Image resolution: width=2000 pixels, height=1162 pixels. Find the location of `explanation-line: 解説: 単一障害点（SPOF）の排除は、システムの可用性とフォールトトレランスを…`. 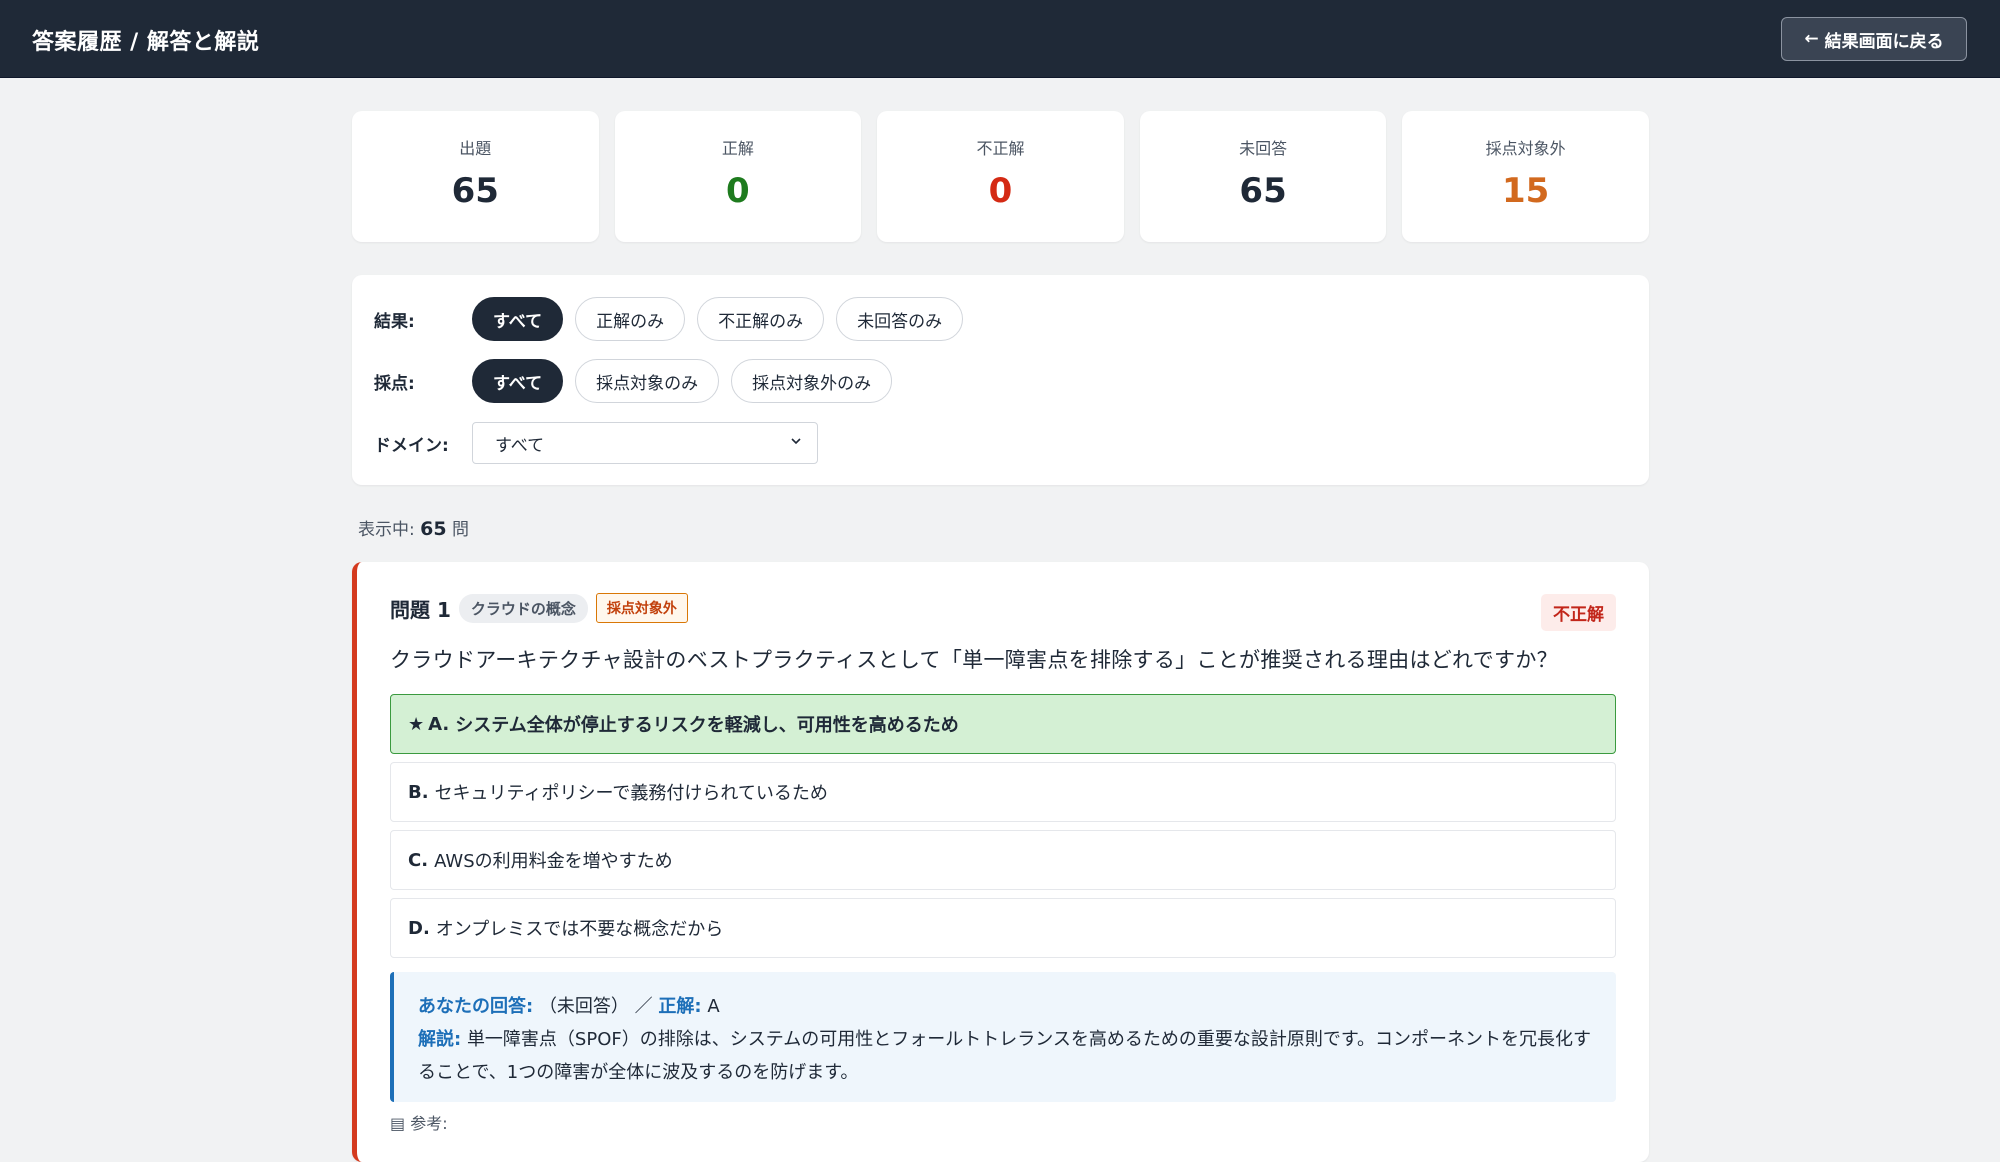

explanation-line: 解説: 単一障害点（SPOF）の排除は、システムの可用性とフォールトトレランスを… is located at coordinates (1005, 1056).